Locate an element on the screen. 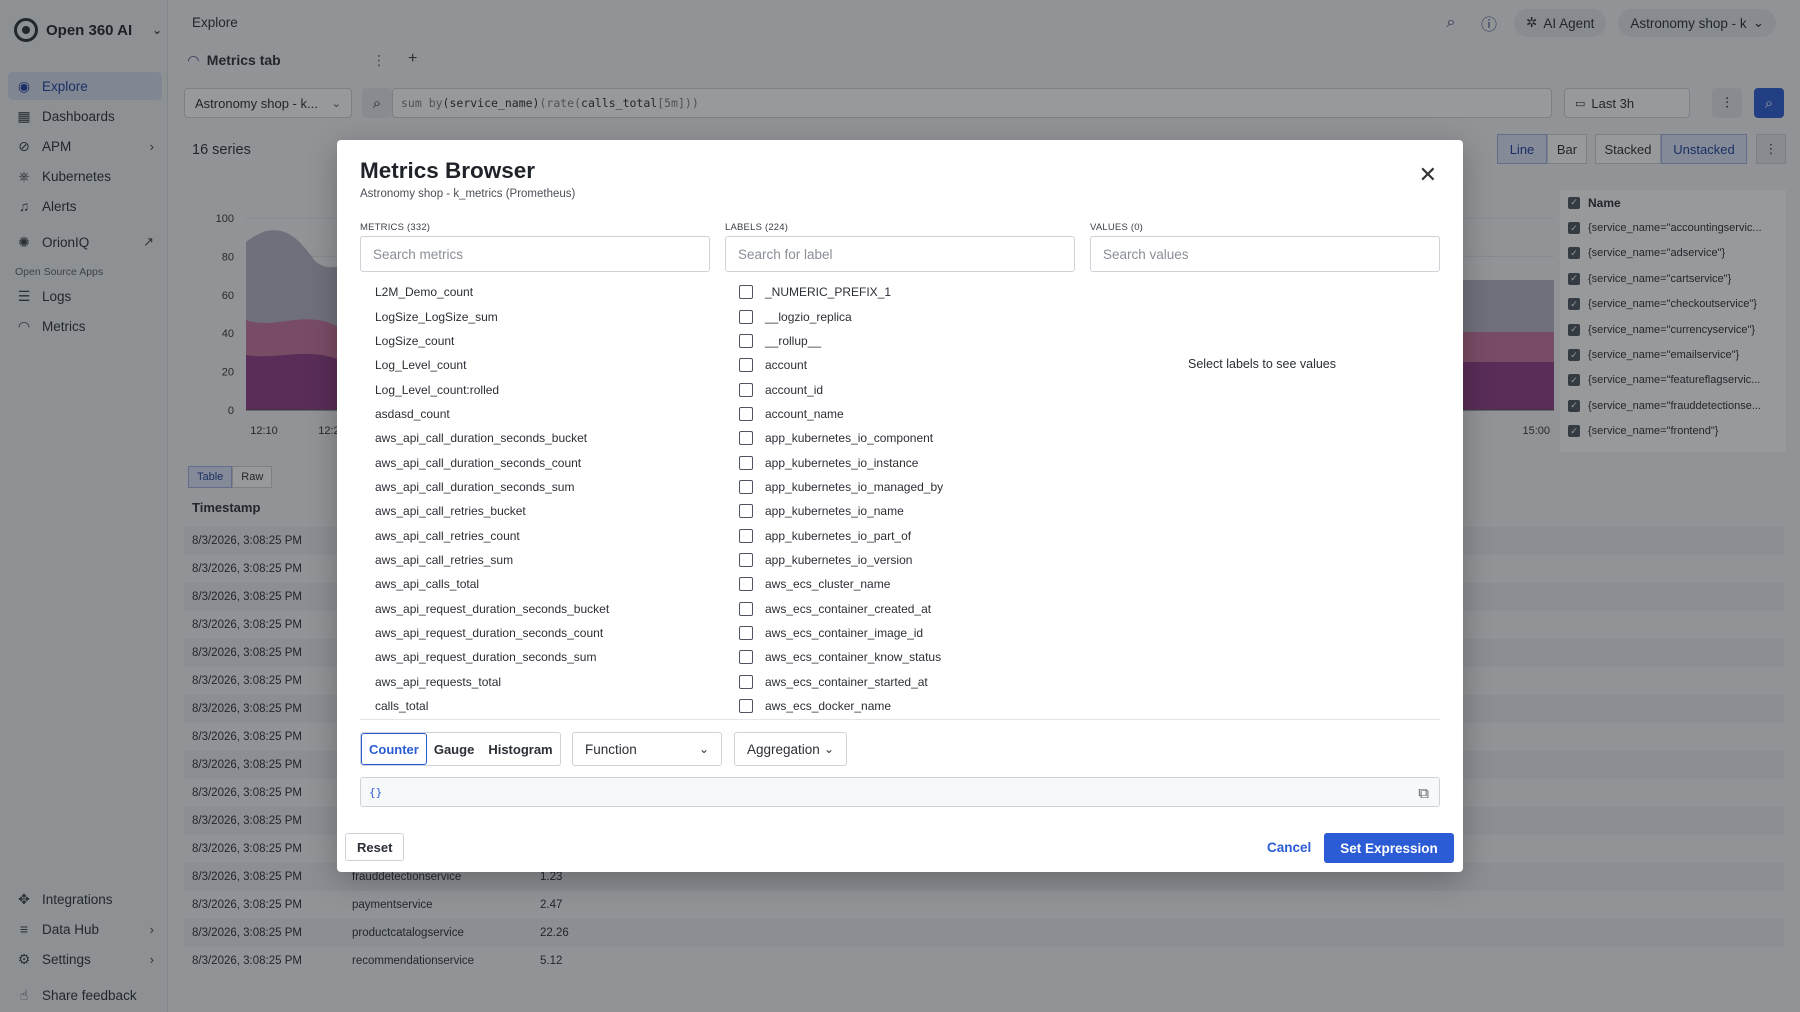 The width and height of the screenshot is (1800, 1012). label-list-item: app_kubernetes_io_managed_by is located at coordinates (900, 487).